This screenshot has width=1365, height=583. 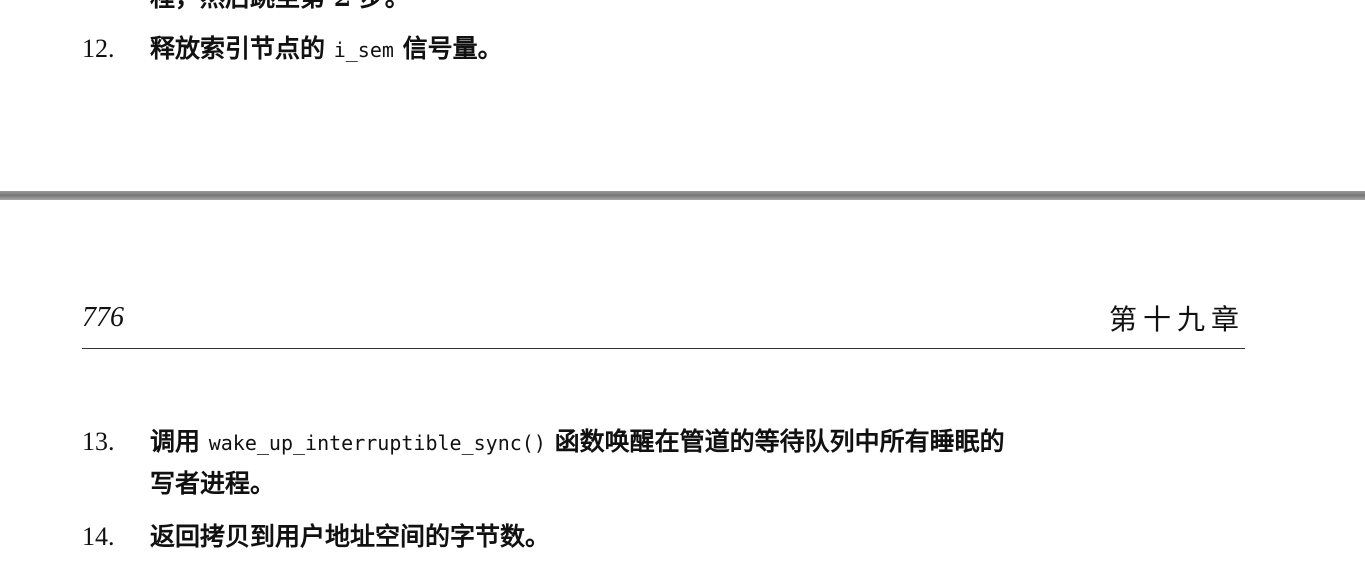 What do you see at coordinates (682, 195) in the screenshot?
I see `page-divider` at bounding box center [682, 195].